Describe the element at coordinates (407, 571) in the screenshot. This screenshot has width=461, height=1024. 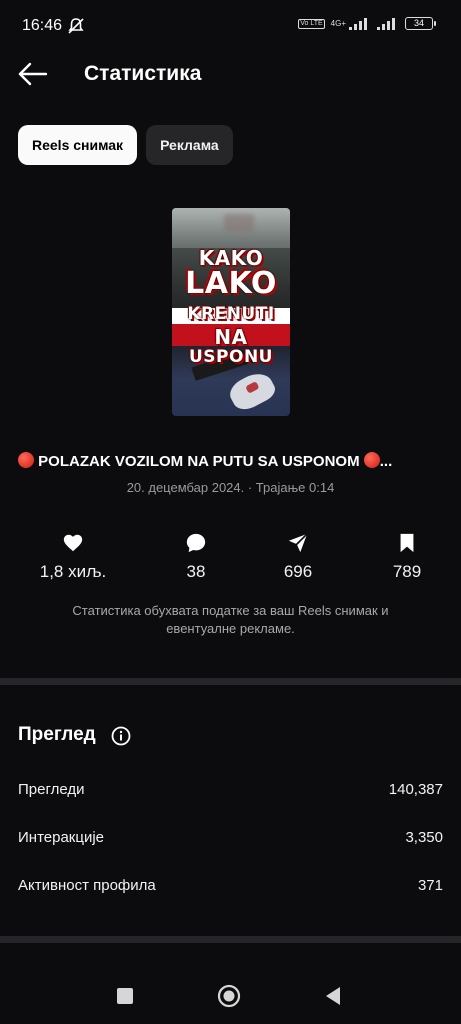
I see `saves-count: 789` at that location.